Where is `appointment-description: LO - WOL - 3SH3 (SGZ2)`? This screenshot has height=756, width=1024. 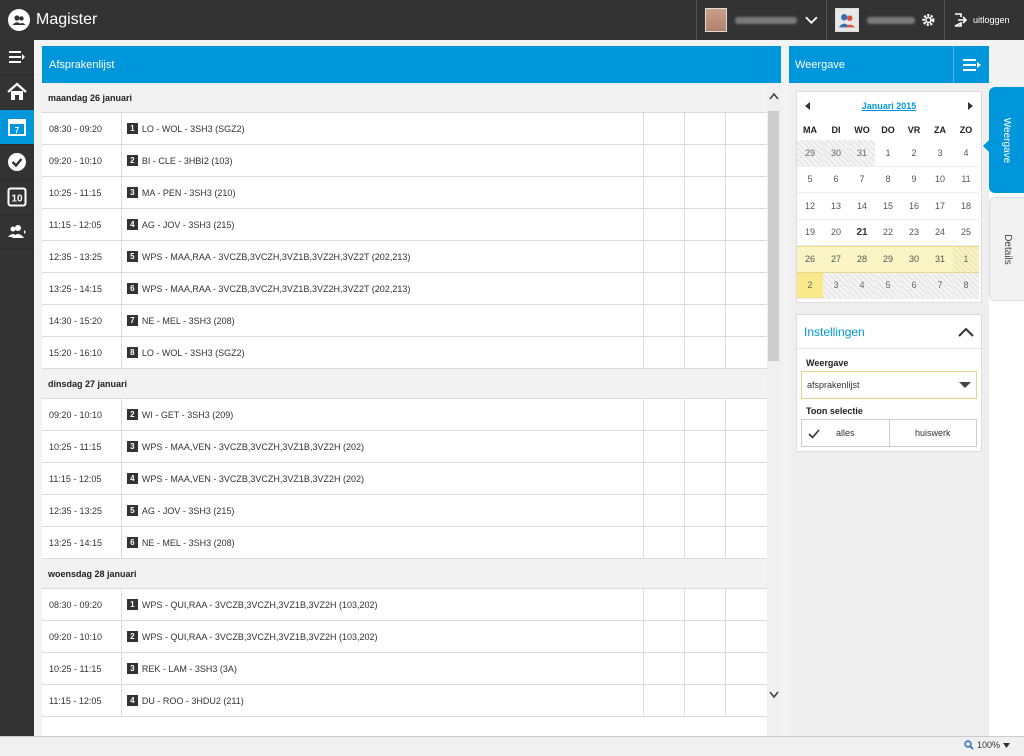 appointment-description: LO - WOL - 3SH3 (SGZ2) is located at coordinates (193, 352).